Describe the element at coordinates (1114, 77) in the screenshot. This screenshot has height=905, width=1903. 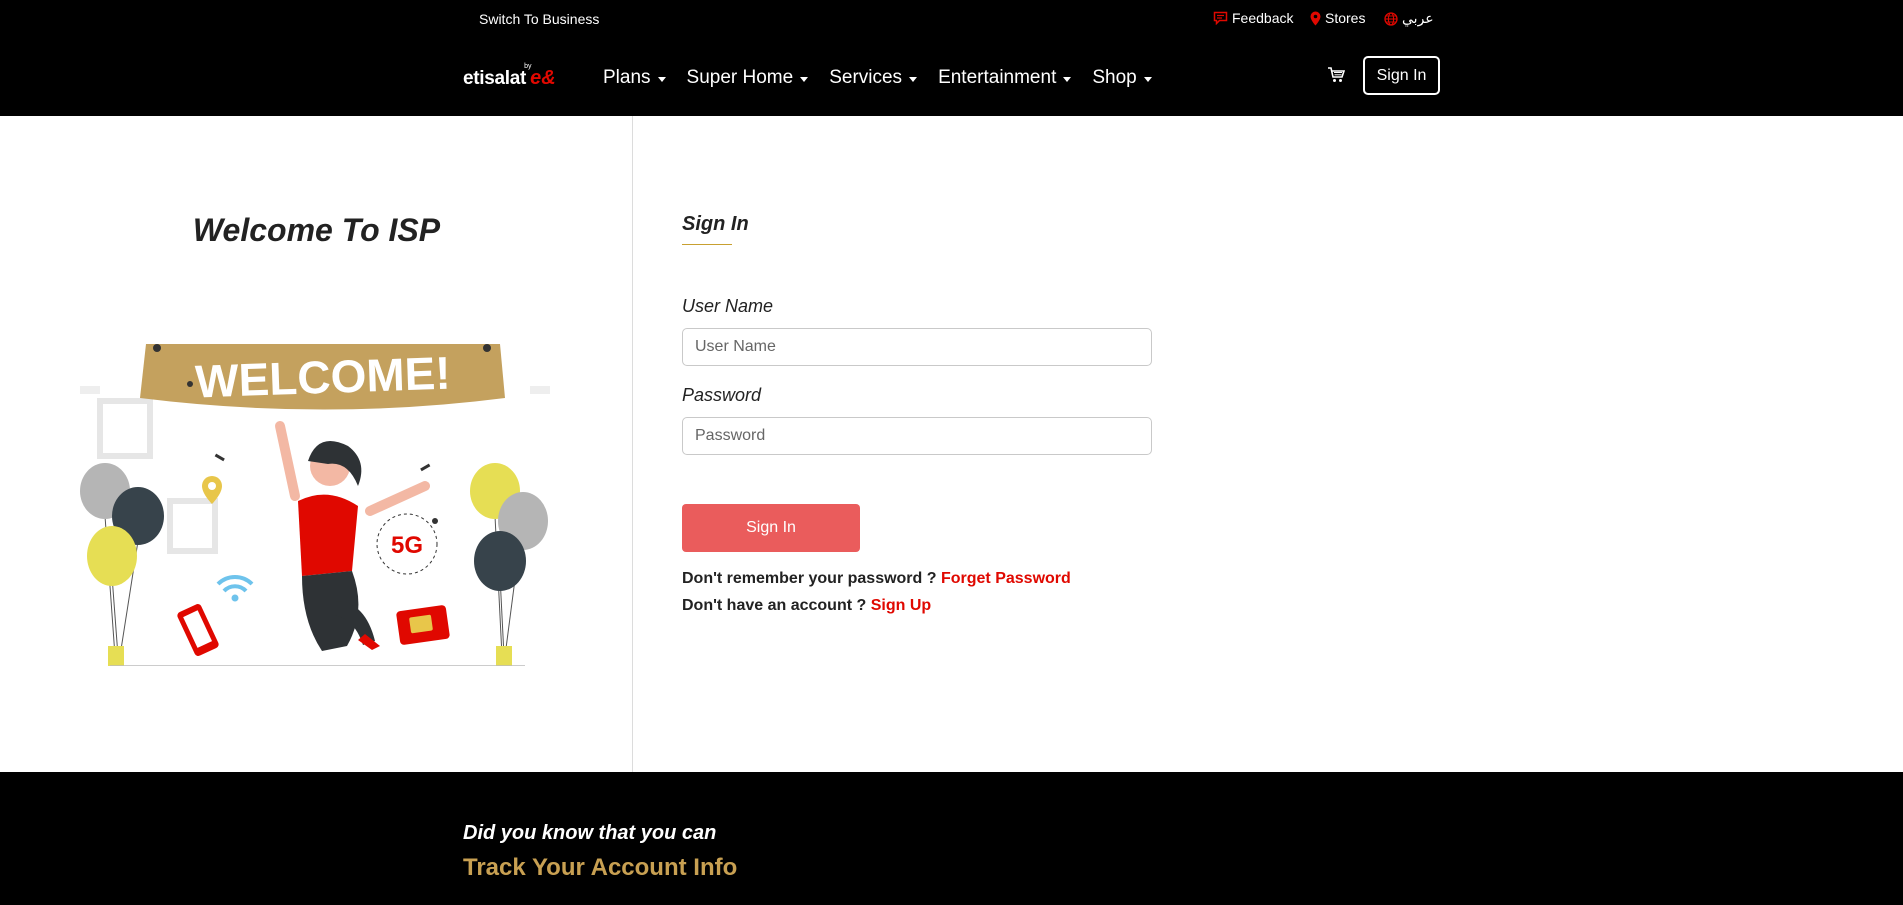
I see `nav-item-label: Shop` at that location.